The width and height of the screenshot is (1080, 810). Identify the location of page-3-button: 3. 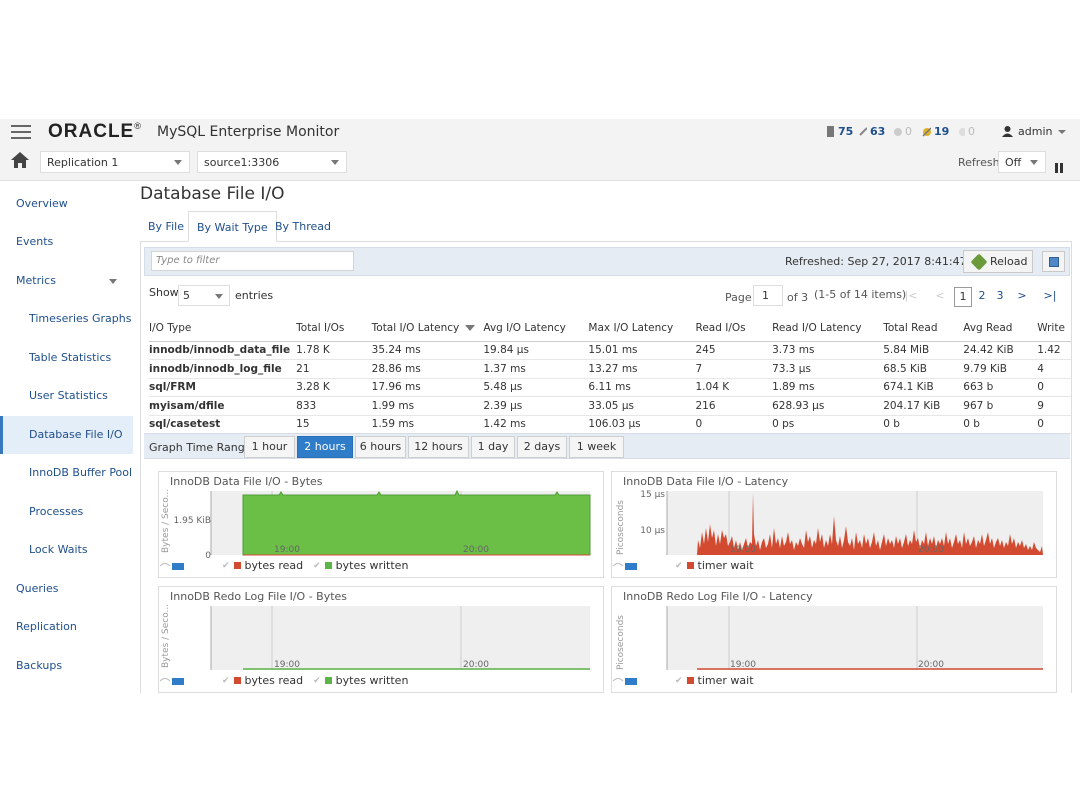
(1000, 297).